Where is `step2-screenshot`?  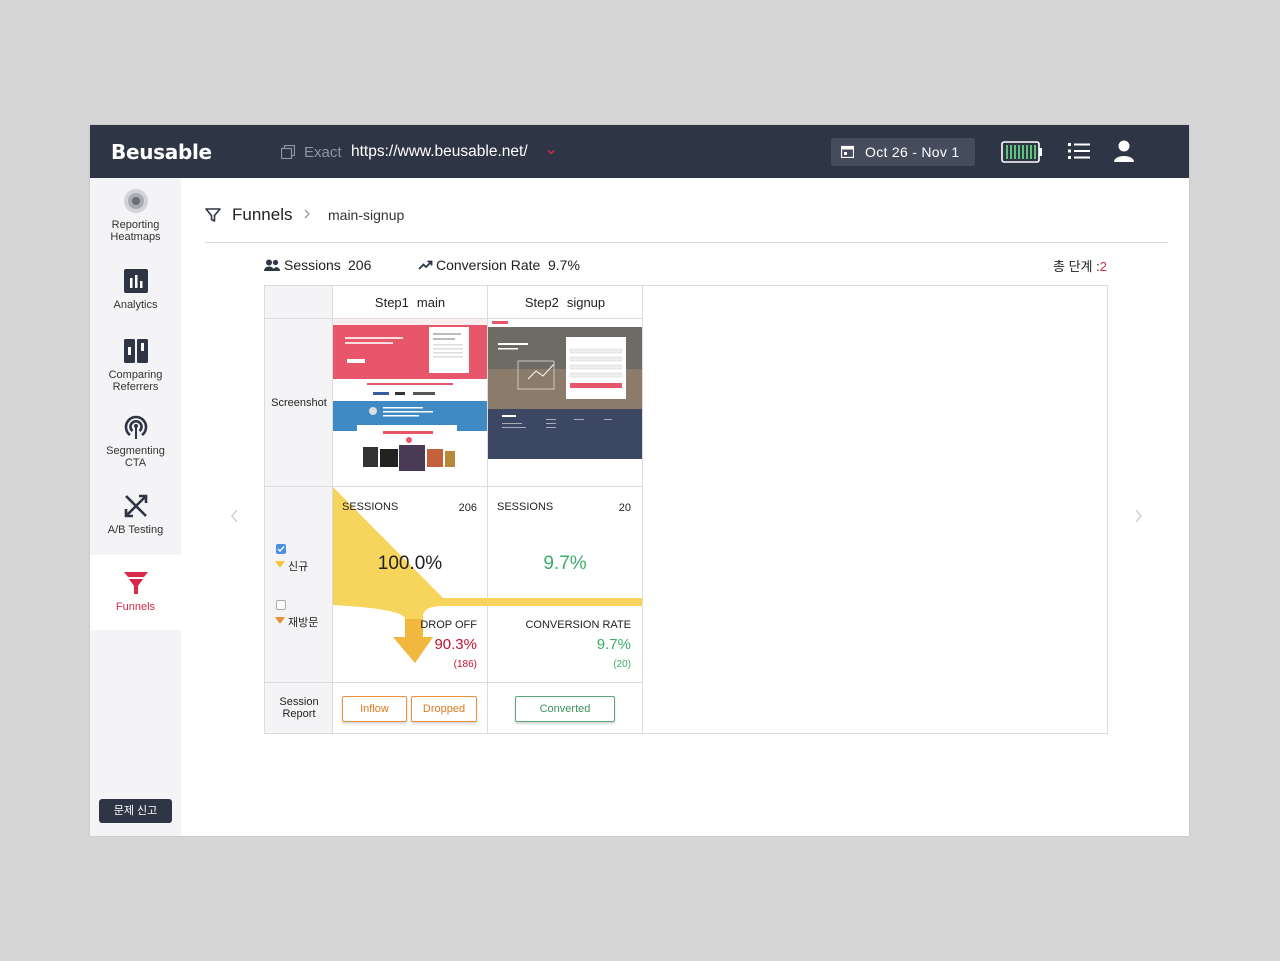
step2-screenshot is located at coordinates (565, 402).